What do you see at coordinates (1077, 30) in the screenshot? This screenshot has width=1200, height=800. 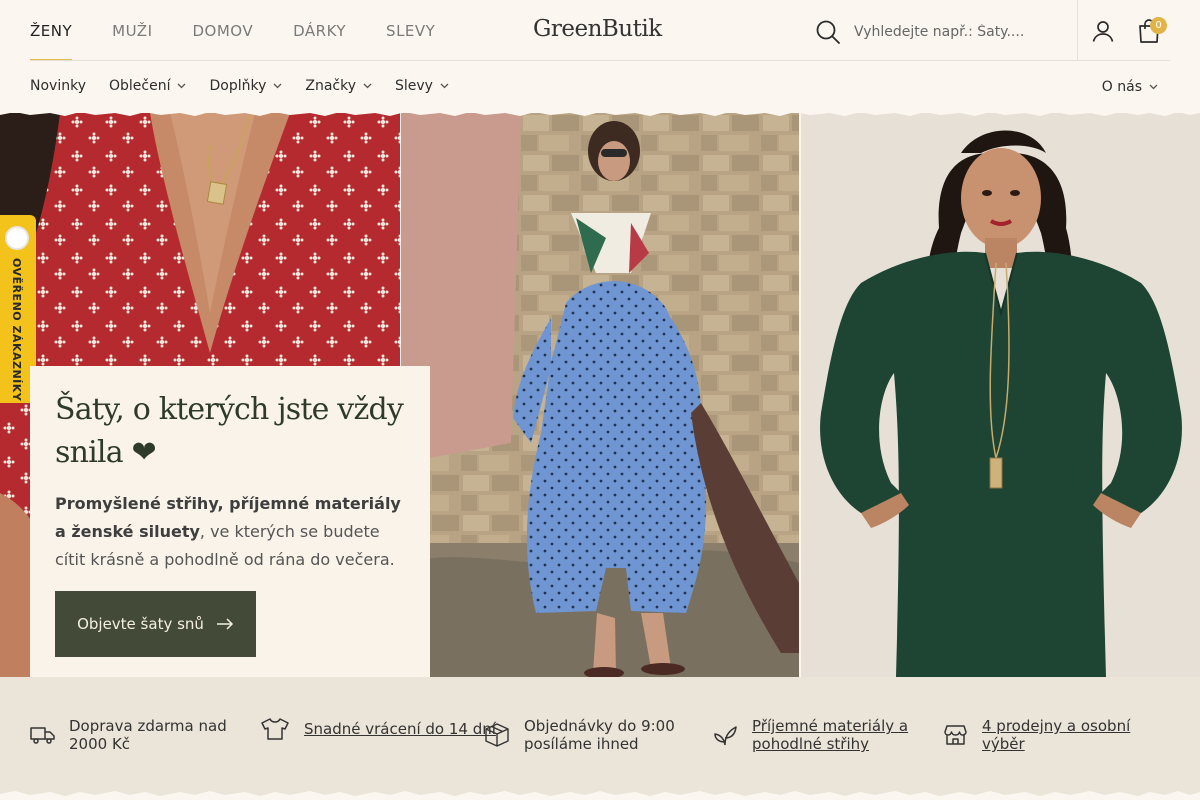 I see `header-divider` at bounding box center [1077, 30].